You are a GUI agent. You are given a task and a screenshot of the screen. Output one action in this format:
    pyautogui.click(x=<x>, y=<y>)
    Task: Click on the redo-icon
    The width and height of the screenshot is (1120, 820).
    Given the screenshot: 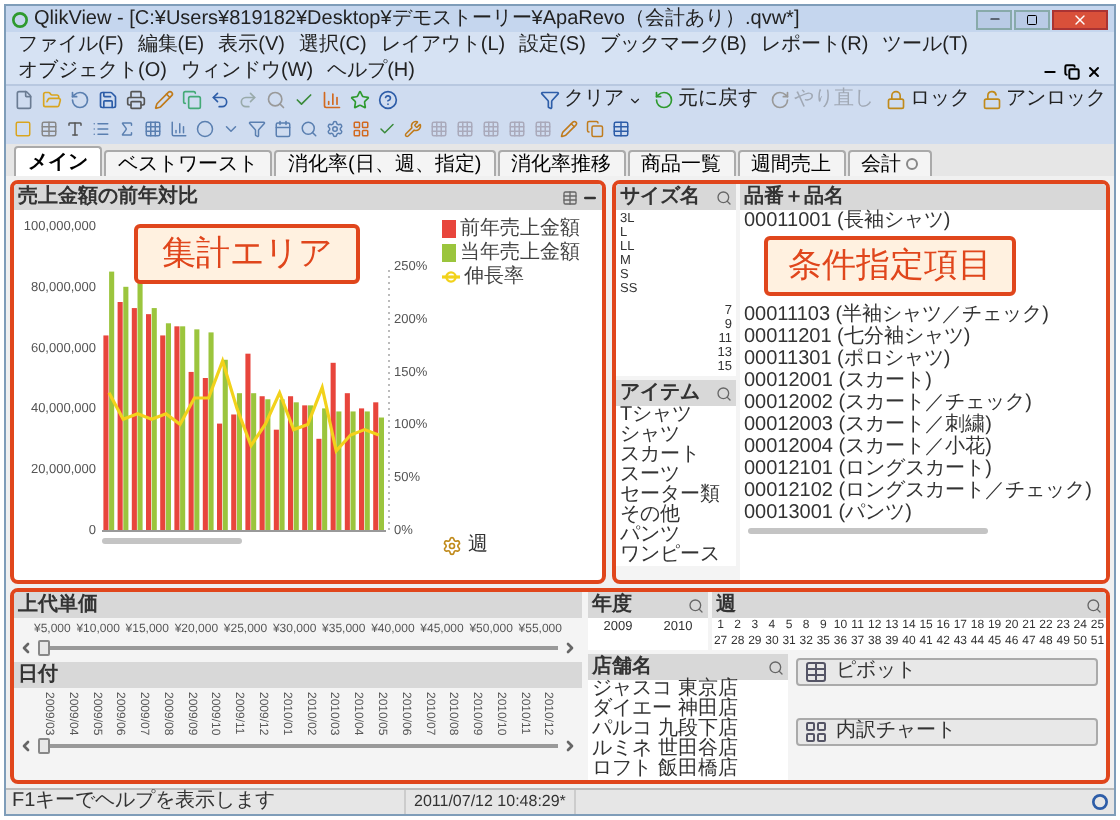 What is the action you would take?
    pyautogui.click(x=248, y=100)
    